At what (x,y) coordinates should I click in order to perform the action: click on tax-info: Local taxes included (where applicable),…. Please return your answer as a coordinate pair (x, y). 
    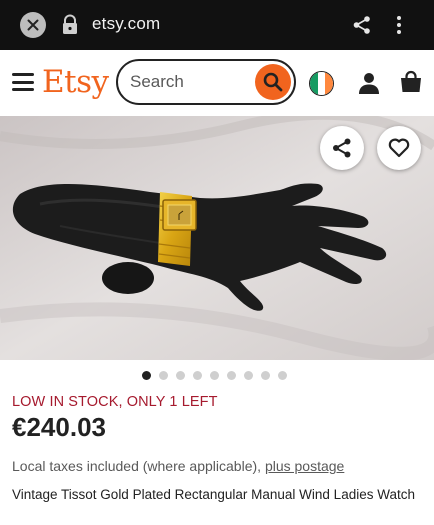
    Looking at the image, I should click on (178, 466).